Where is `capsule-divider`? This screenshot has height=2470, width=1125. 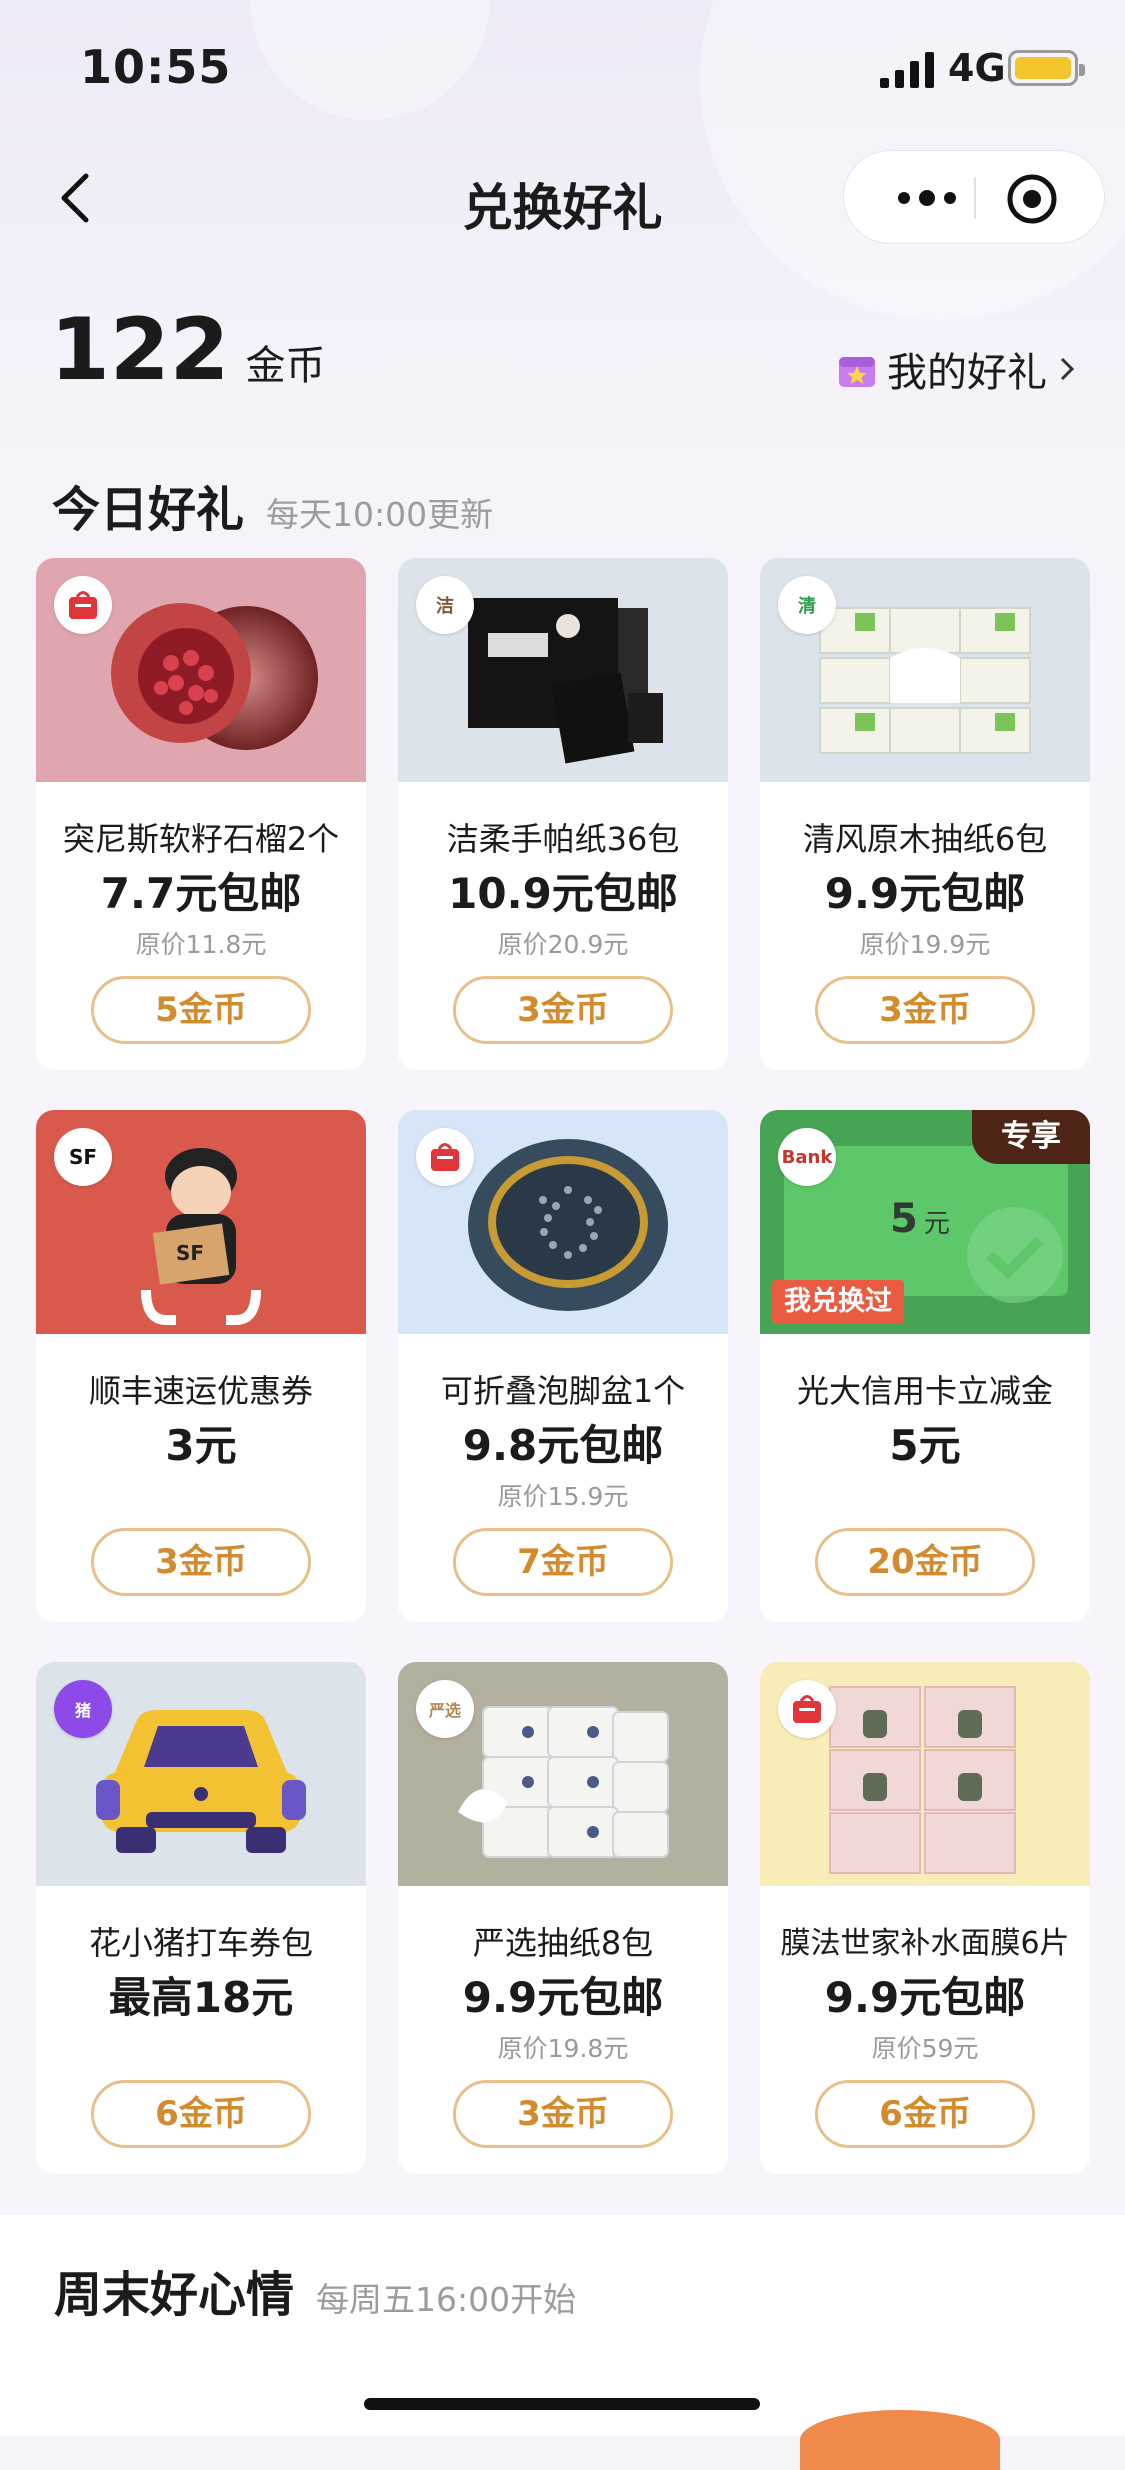 capsule-divider is located at coordinates (975, 198).